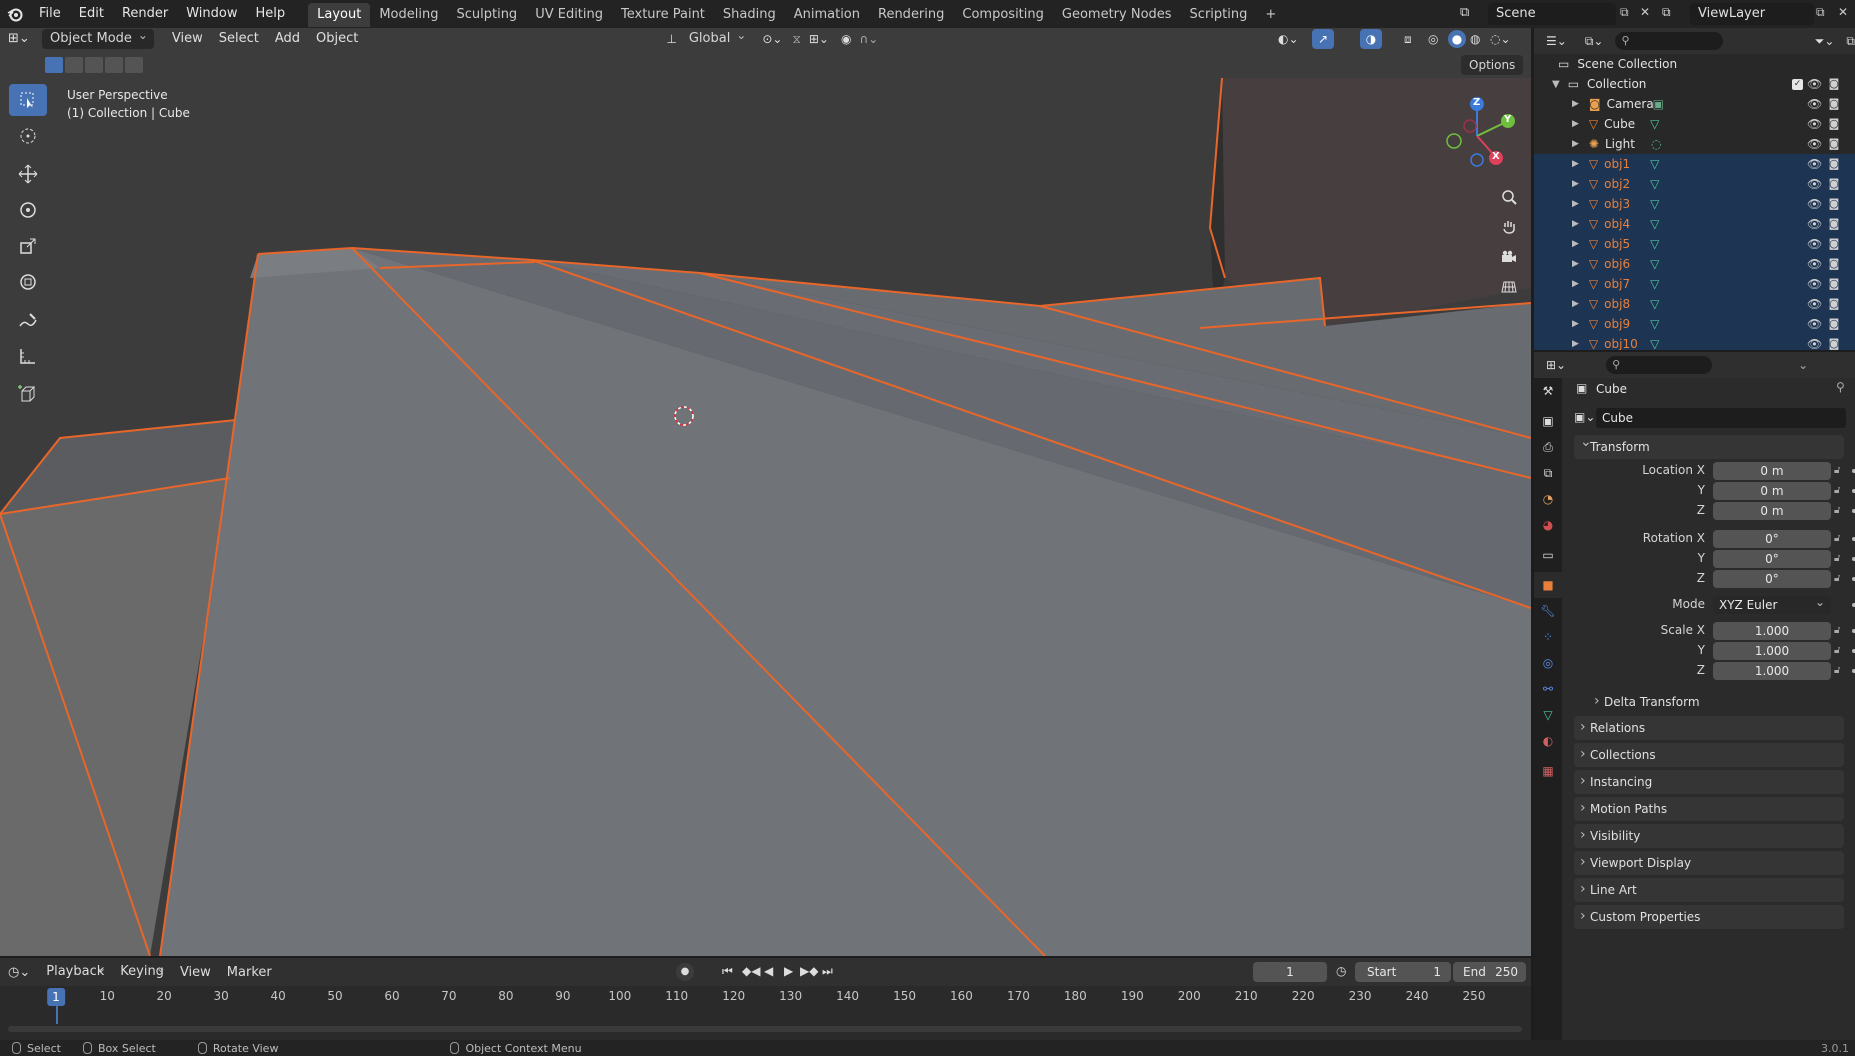 The width and height of the screenshot is (1855, 1056). I want to click on new-scene-icon: ⧉, so click(1624, 12).